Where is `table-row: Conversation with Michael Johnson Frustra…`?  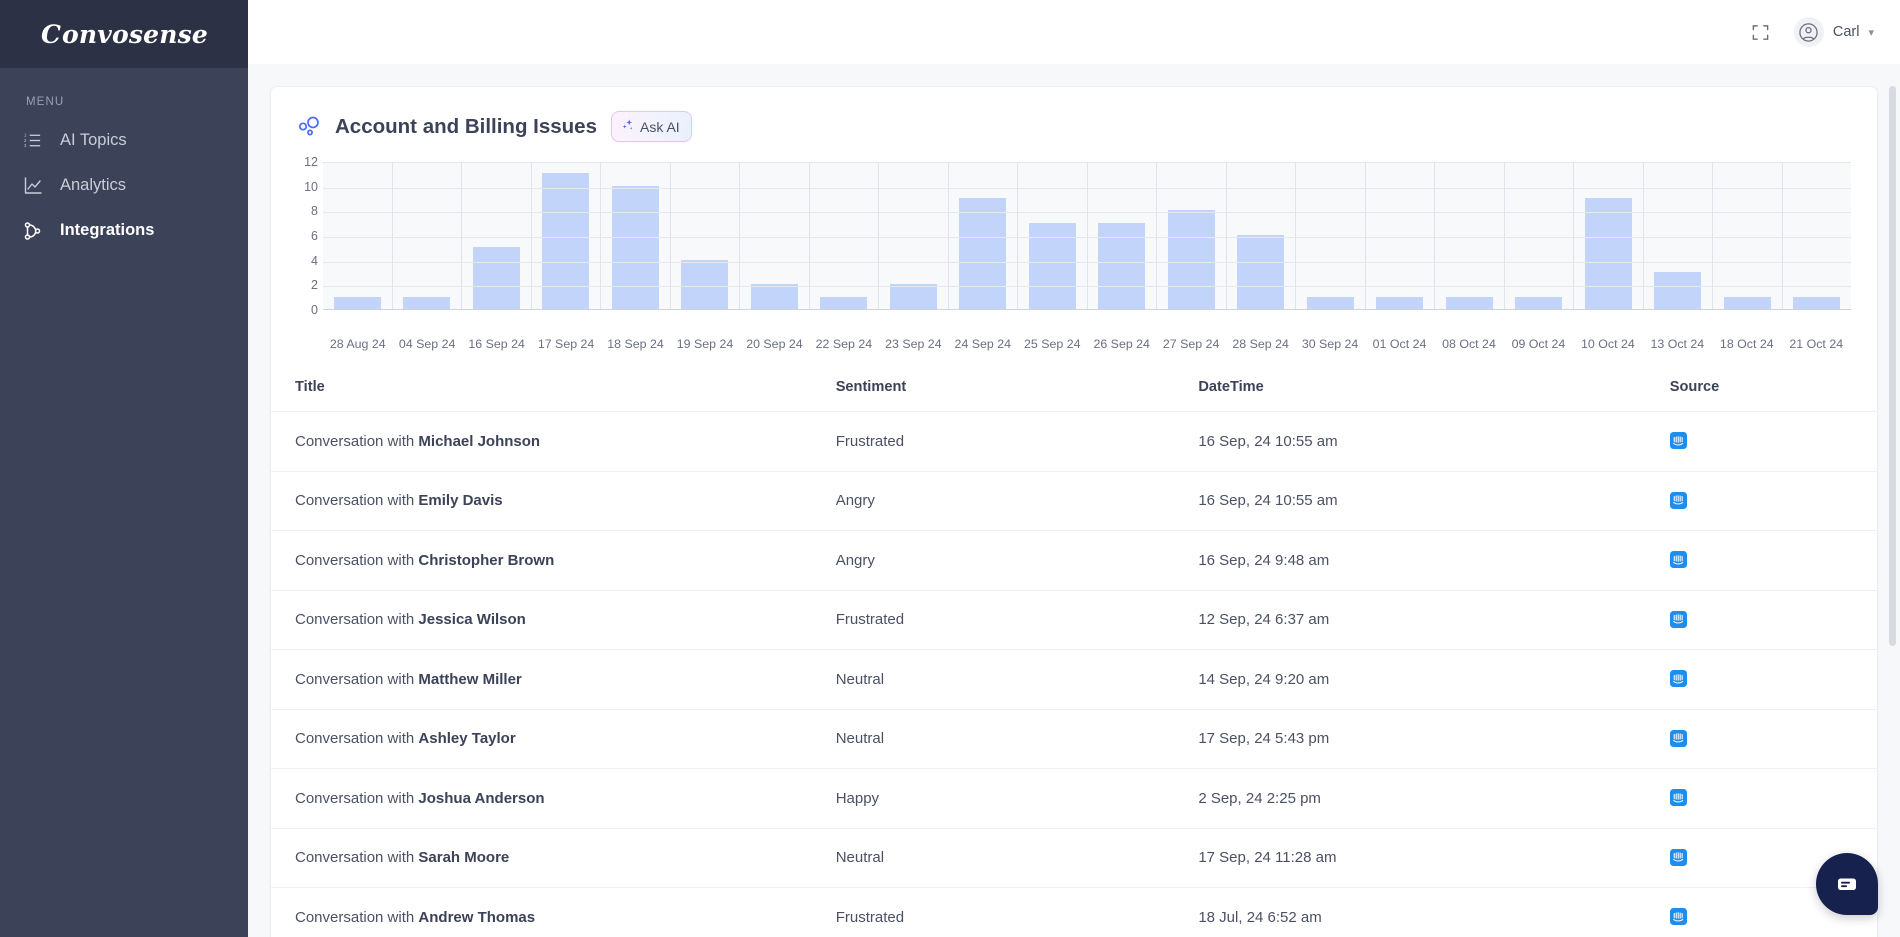
table-row: Conversation with Michael Johnson Frustra… is located at coordinates (1074, 441).